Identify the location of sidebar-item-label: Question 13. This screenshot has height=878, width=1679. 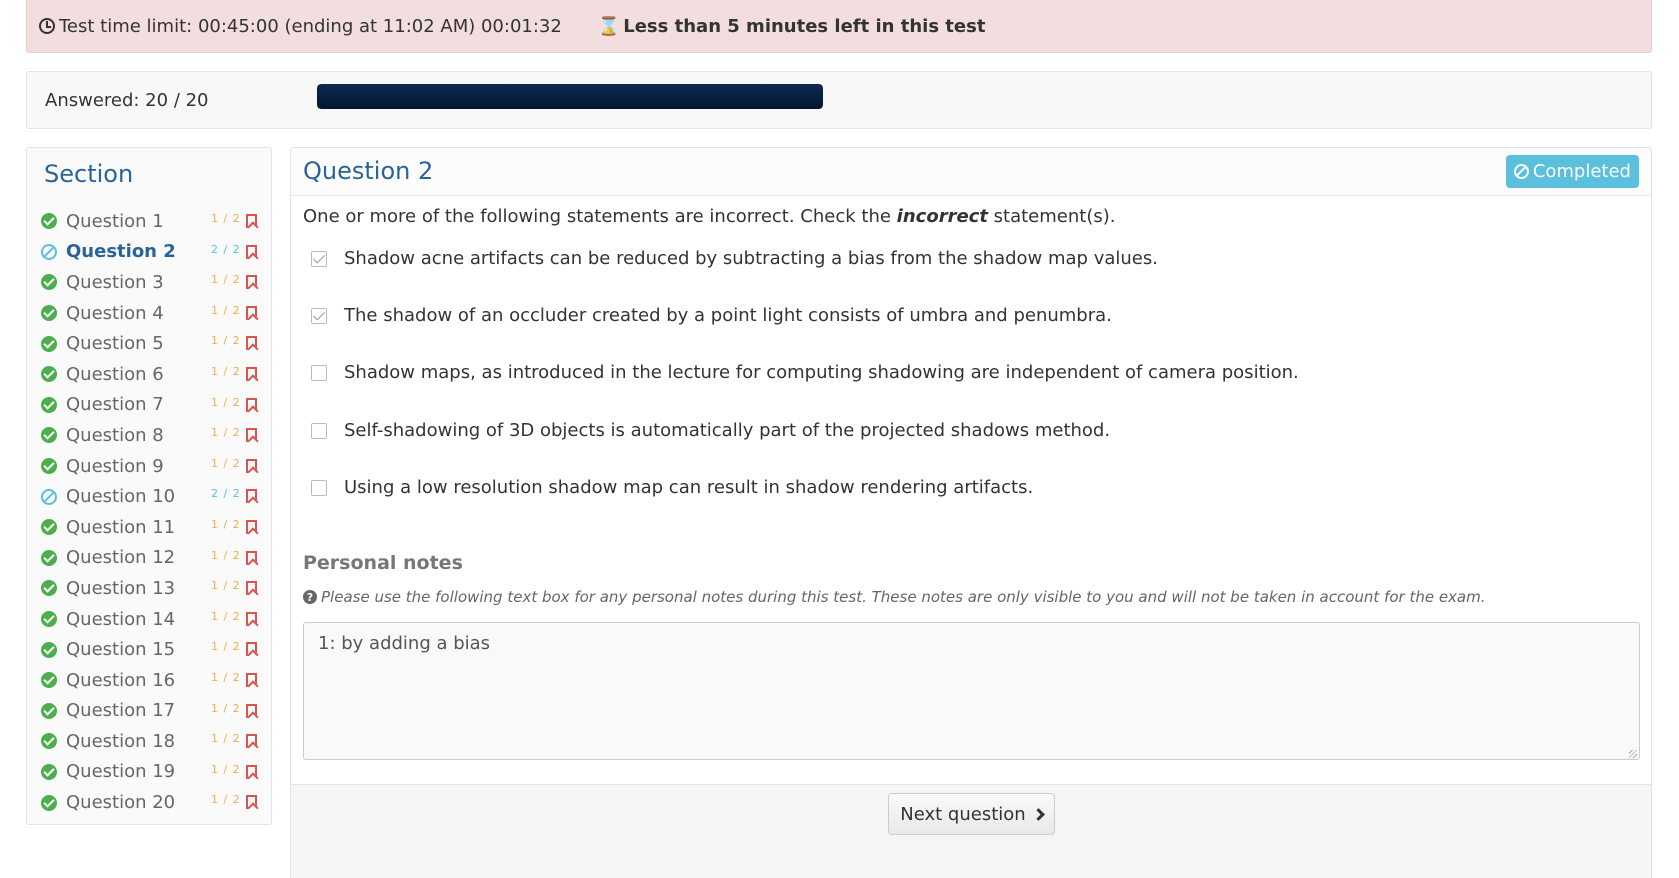
(121, 588).